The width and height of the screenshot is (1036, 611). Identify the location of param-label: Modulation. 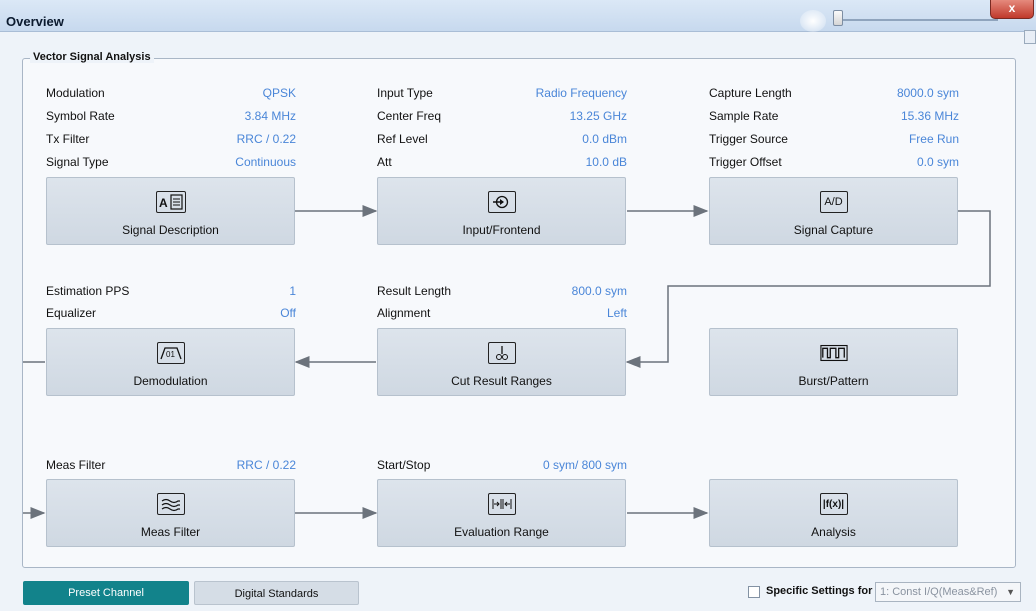
(75, 93).